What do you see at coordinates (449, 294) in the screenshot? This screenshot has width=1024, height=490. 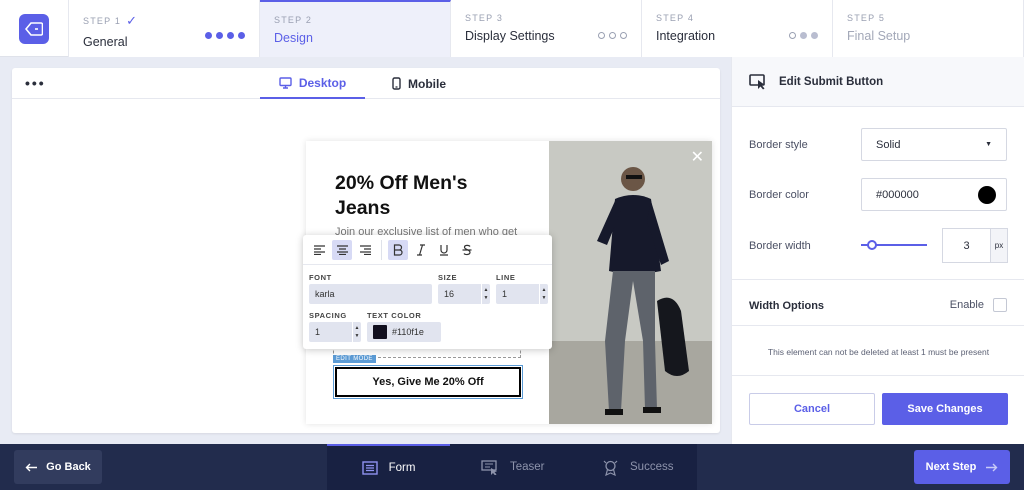 I see `size-value: 16` at bounding box center [449, 294].